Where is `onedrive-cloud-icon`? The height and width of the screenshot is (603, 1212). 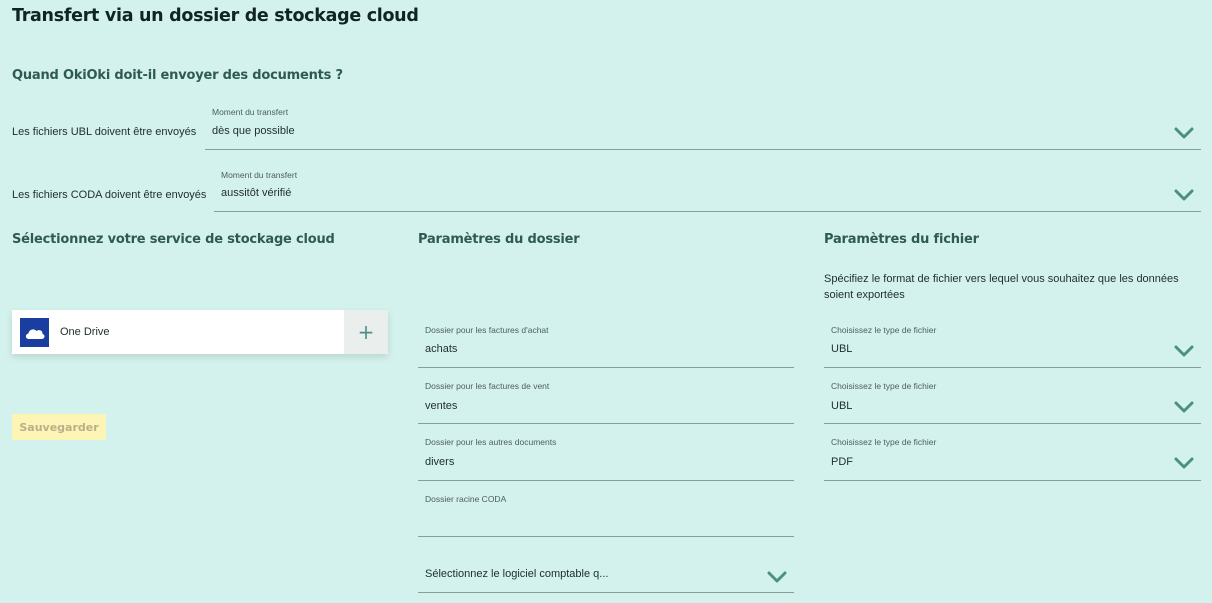
onedrive-cloud-icon is located at coordinates (34, 332).